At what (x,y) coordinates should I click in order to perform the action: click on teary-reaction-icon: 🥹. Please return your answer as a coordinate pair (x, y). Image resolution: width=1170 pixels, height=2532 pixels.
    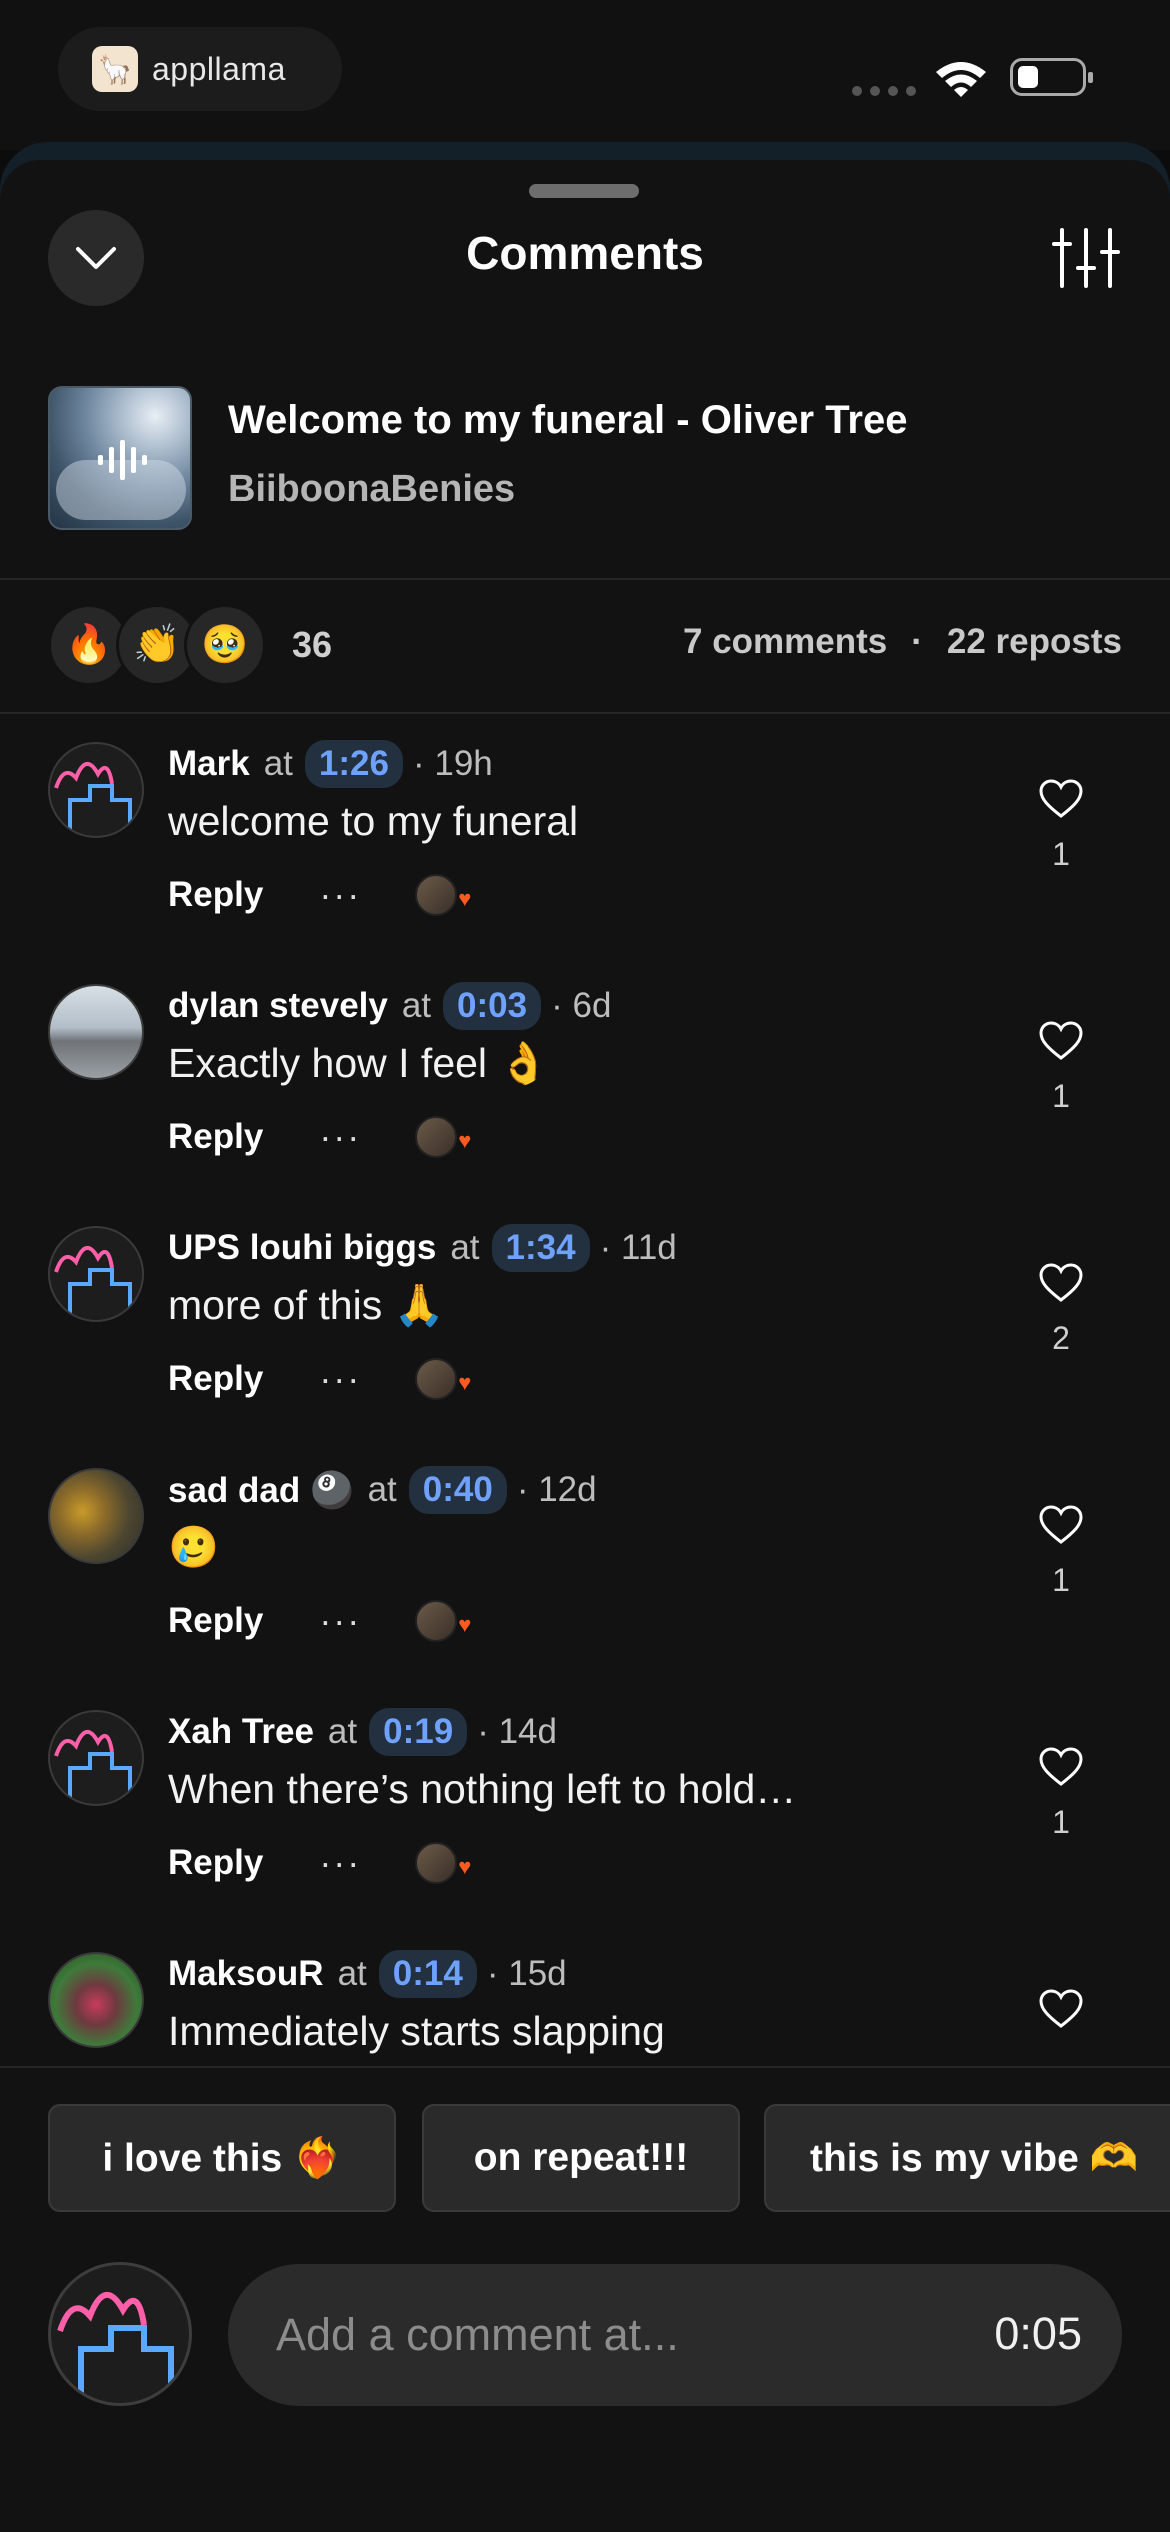
    Looking at the image, I should click on (225, 645).